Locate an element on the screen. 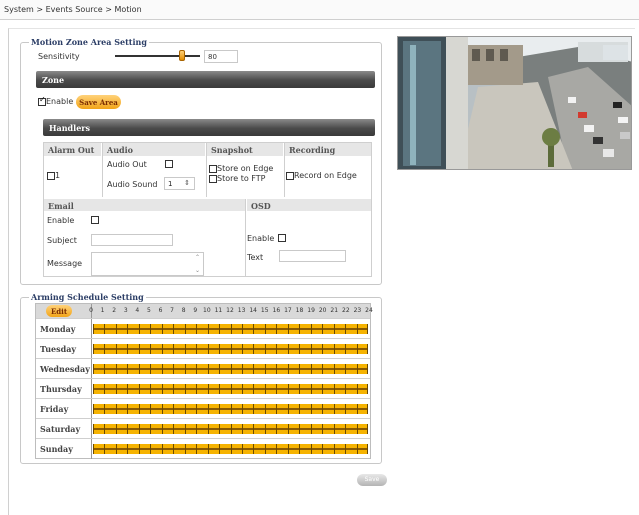 This screenshot has height=515, width=639. scroll-down-icon: ⌄ is located at coordinates (197, 270).